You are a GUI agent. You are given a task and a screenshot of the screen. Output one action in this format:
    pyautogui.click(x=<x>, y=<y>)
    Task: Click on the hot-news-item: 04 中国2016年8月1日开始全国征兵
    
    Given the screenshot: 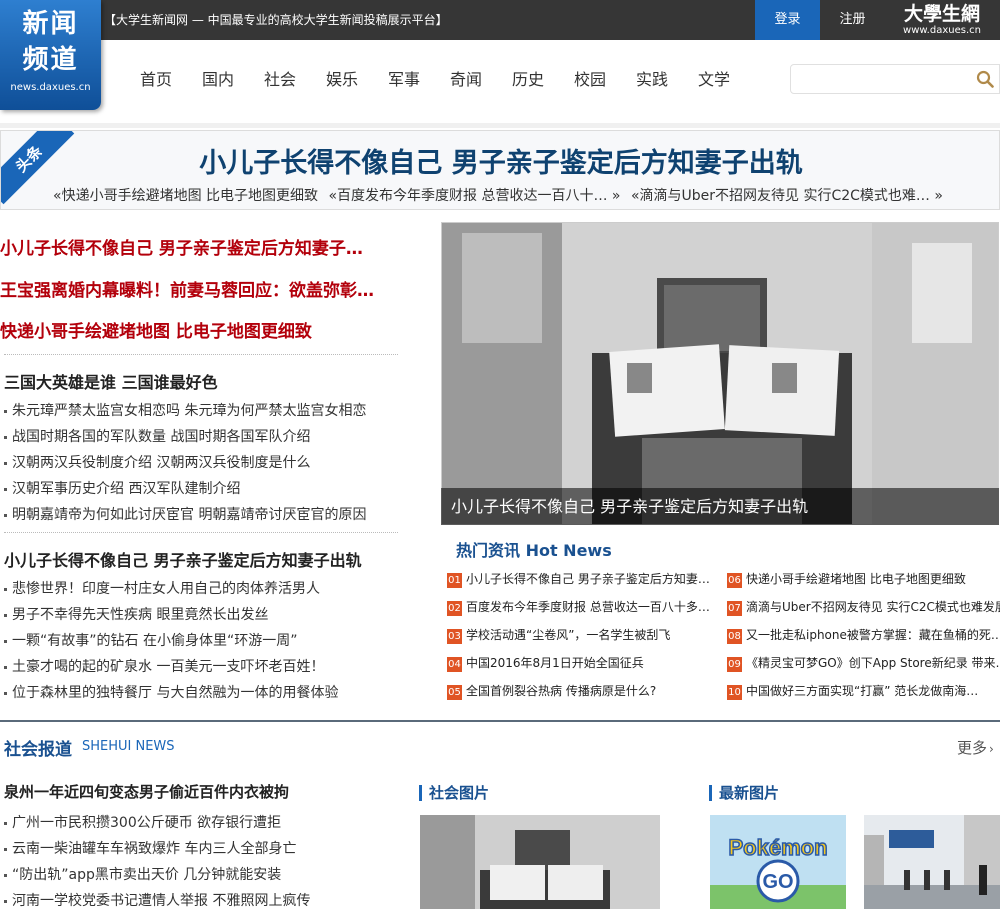 What is the action you would take?
    pyautogui.click(x=545, y=663)
    